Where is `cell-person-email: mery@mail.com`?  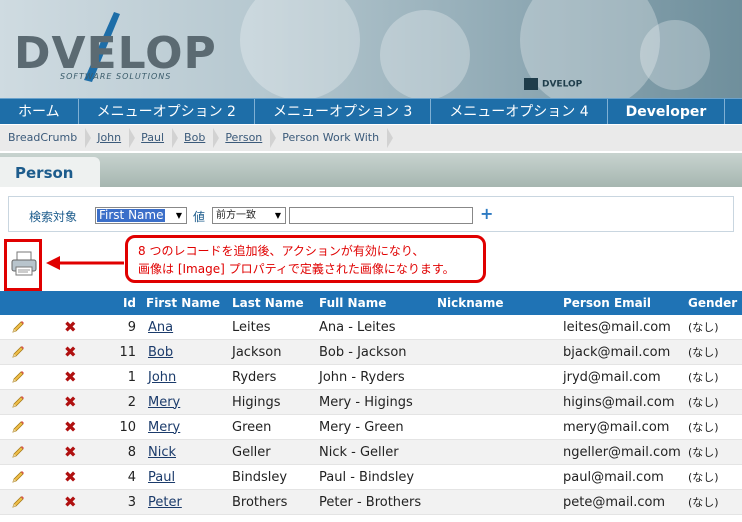
cell-person-email: mery@mail.com is located at coordinates (616, 427).